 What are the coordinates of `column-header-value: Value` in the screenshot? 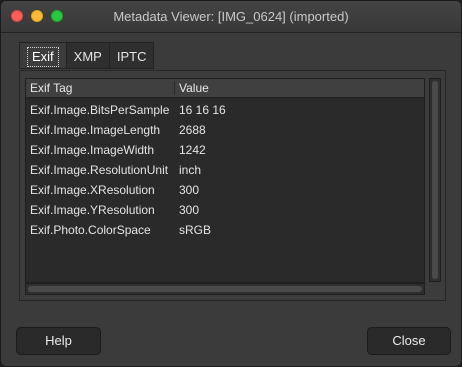 It's located at (194, 88).